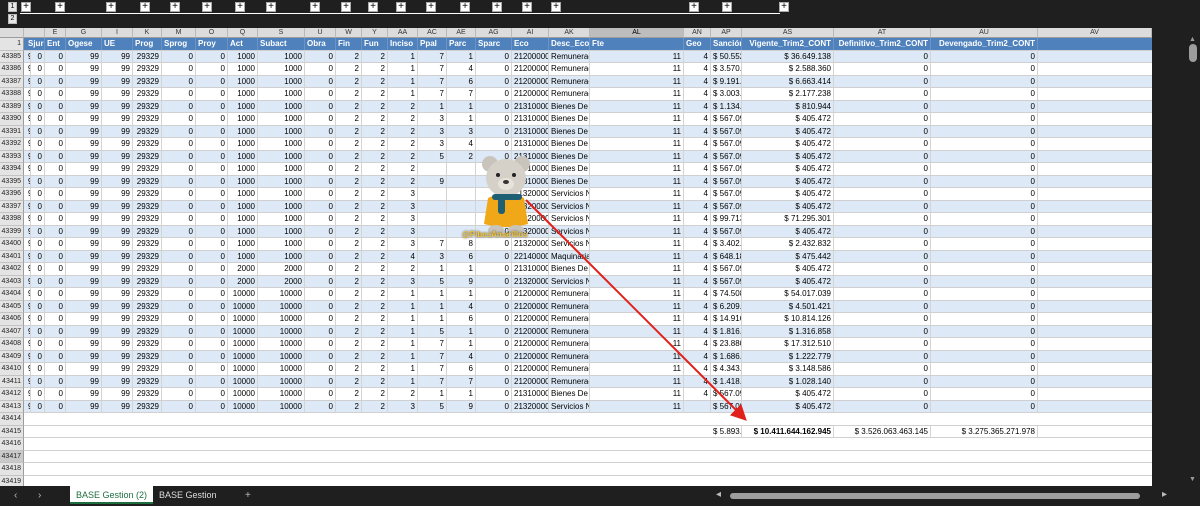 The width and height of the screenshot is (1200, 506). I want to click on cell: $ 1.316.858, so click(788, 331).